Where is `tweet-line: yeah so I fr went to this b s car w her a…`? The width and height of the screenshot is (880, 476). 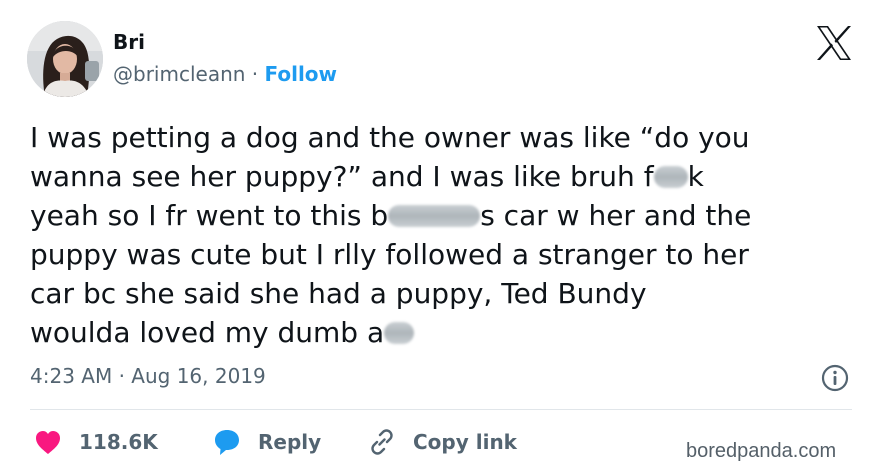
tweet-line: yeah so I fr went to this b s car w her a… is located at coordinates (445, 215).